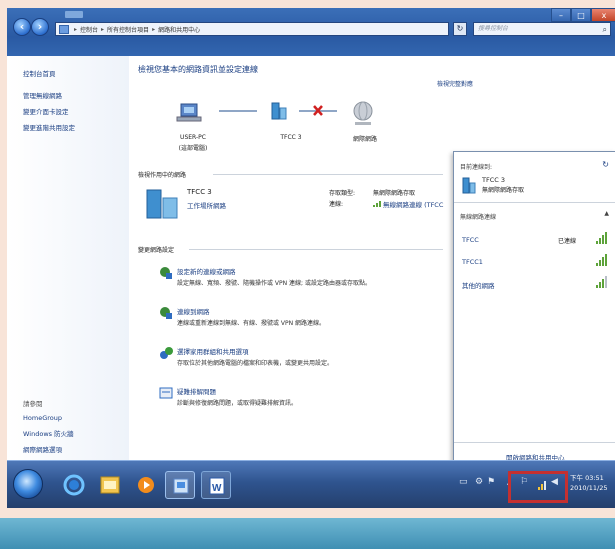 Image resolution: width=615 pixels, height=549 pixels. What do you see at coordinates (561, 15) in the screenshot?
I see `minimize-button: –` at bounding box center [561, 15].